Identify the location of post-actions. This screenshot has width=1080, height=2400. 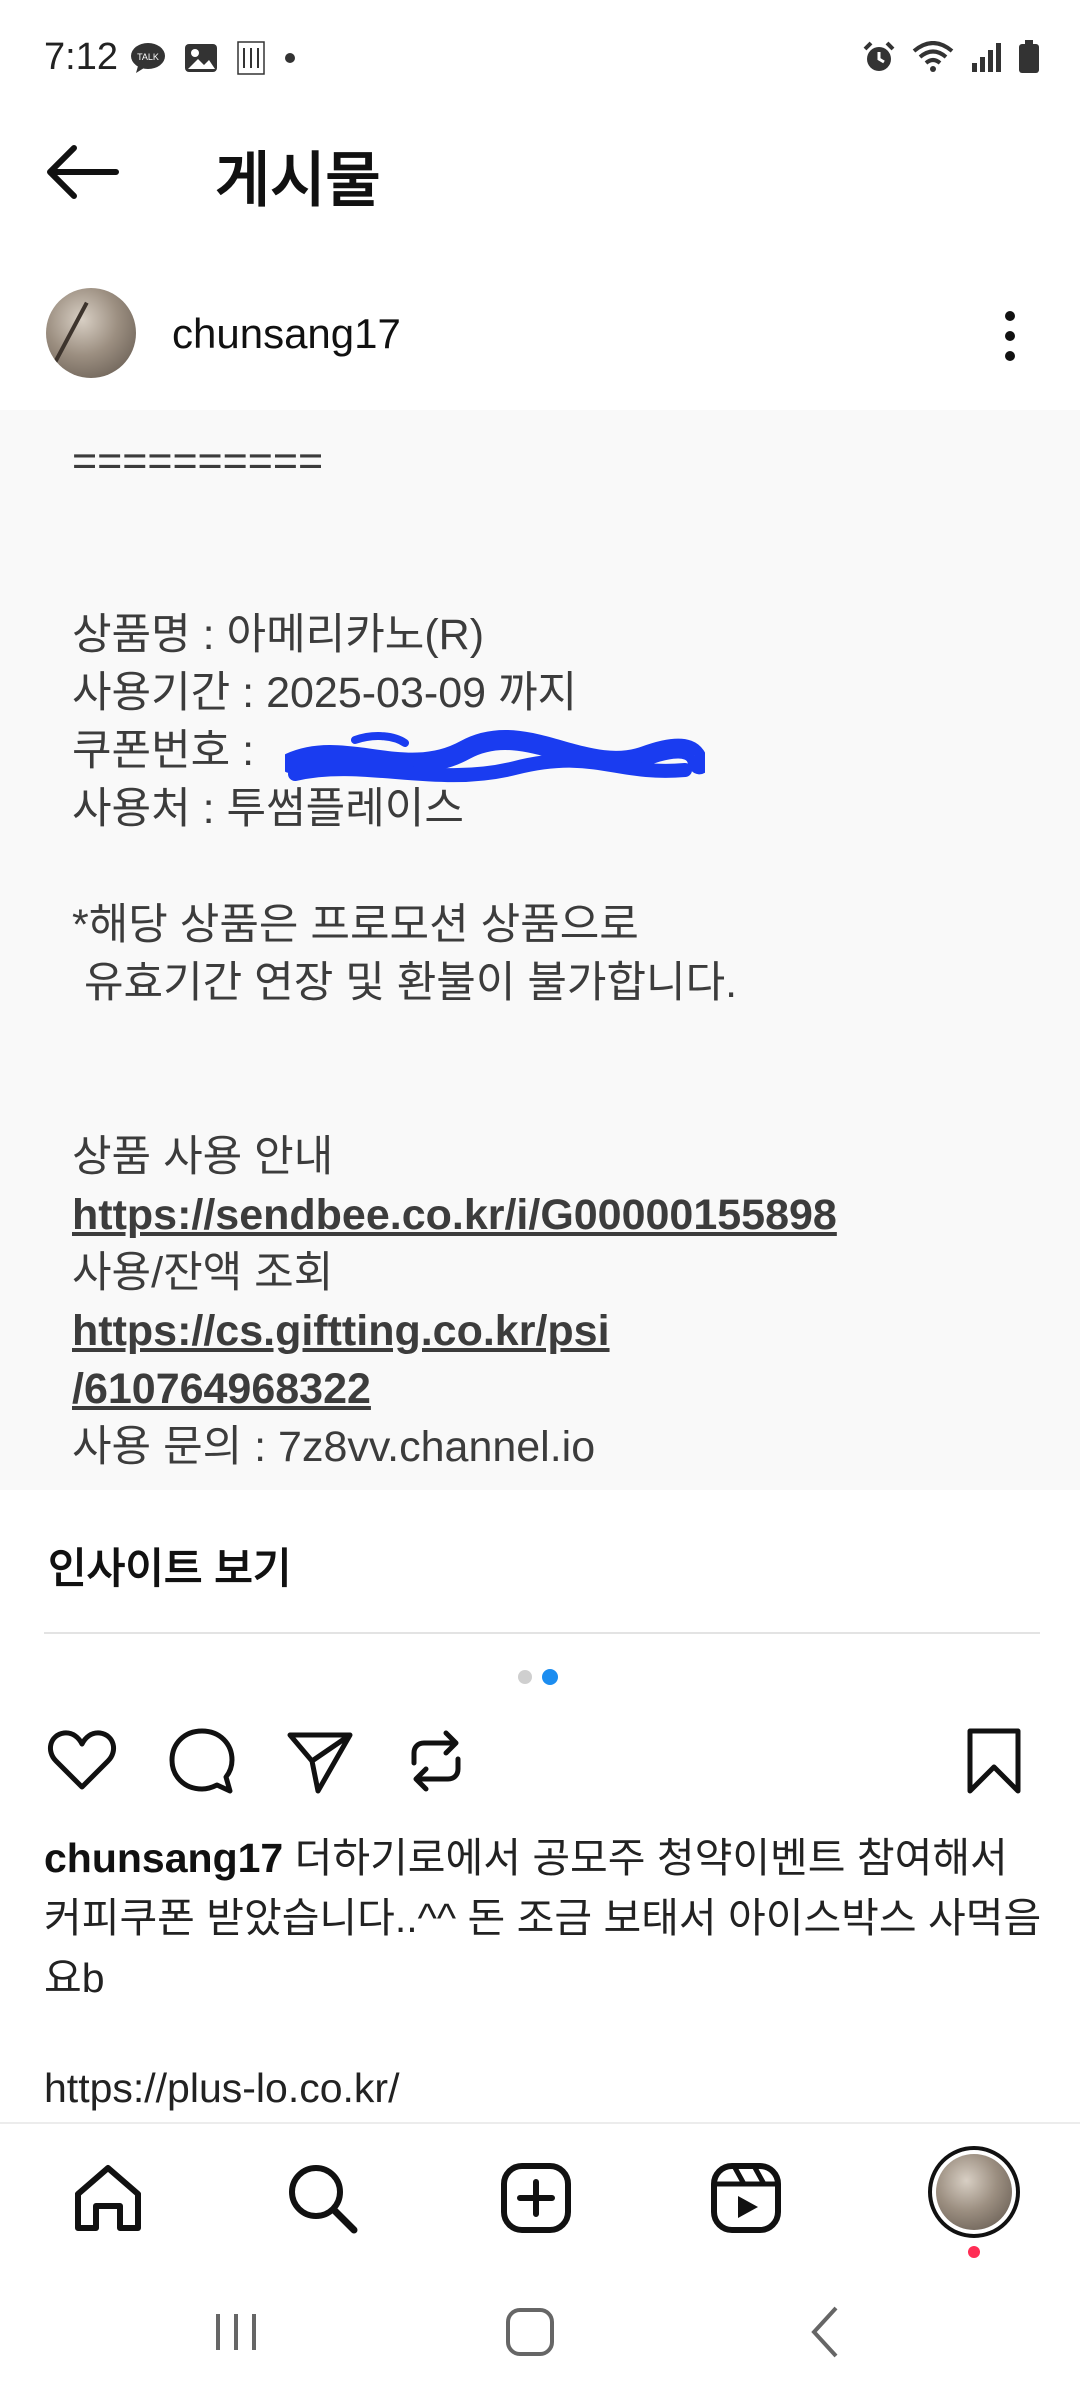
(540, 1765).